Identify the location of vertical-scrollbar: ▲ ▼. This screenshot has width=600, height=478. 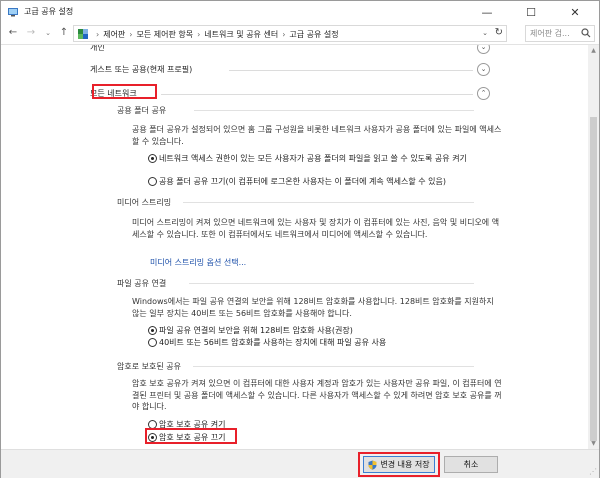
(593, 247).